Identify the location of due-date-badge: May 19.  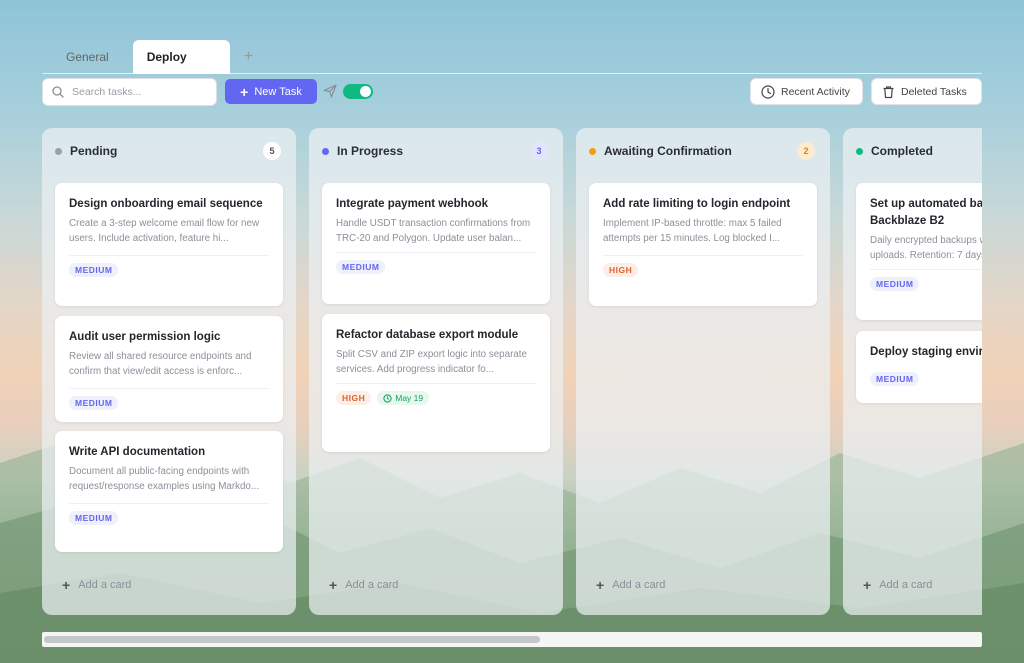
(403, 398).